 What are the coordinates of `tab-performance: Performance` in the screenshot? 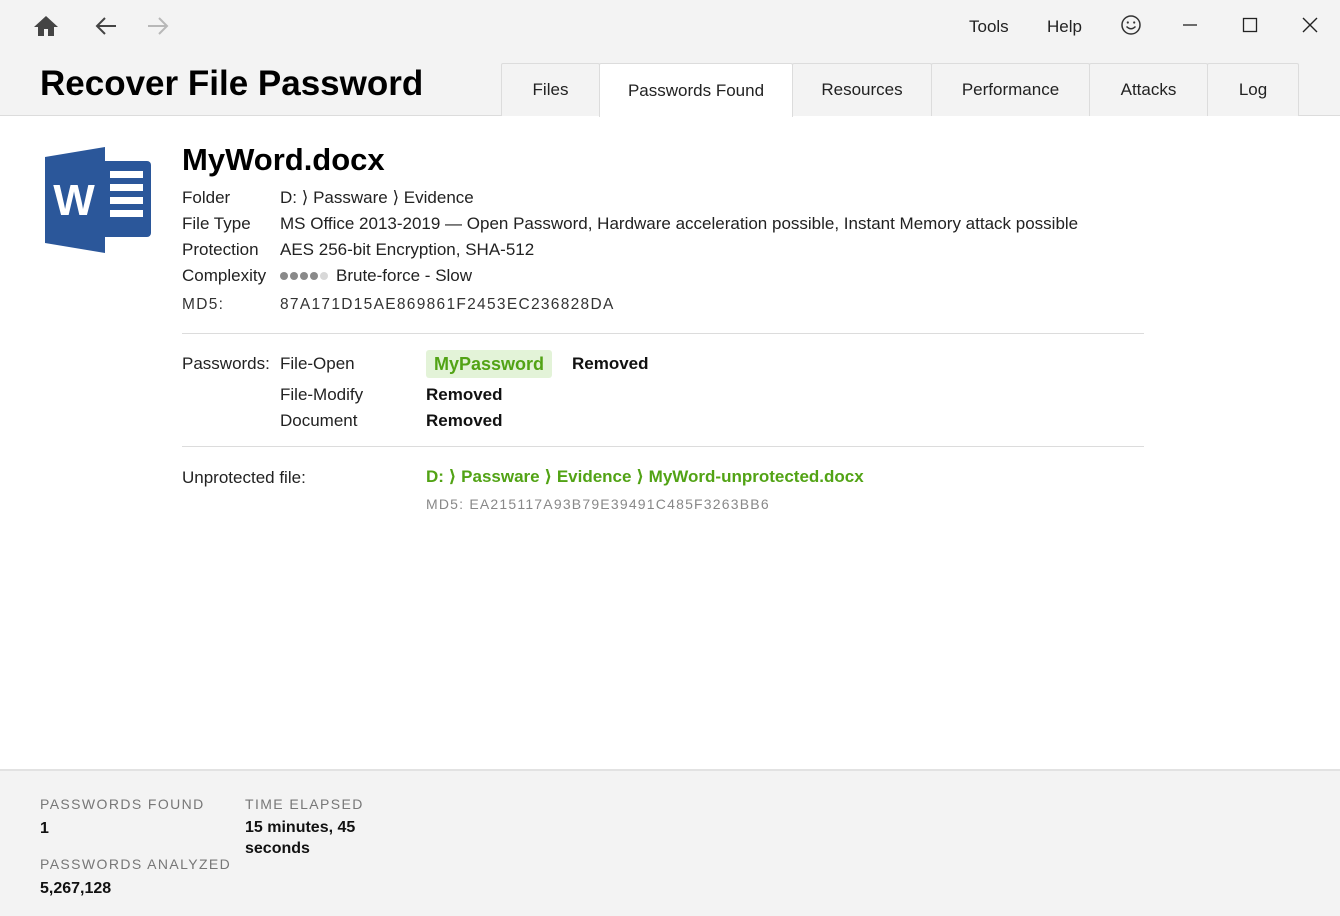 It's located at (1010, 89).